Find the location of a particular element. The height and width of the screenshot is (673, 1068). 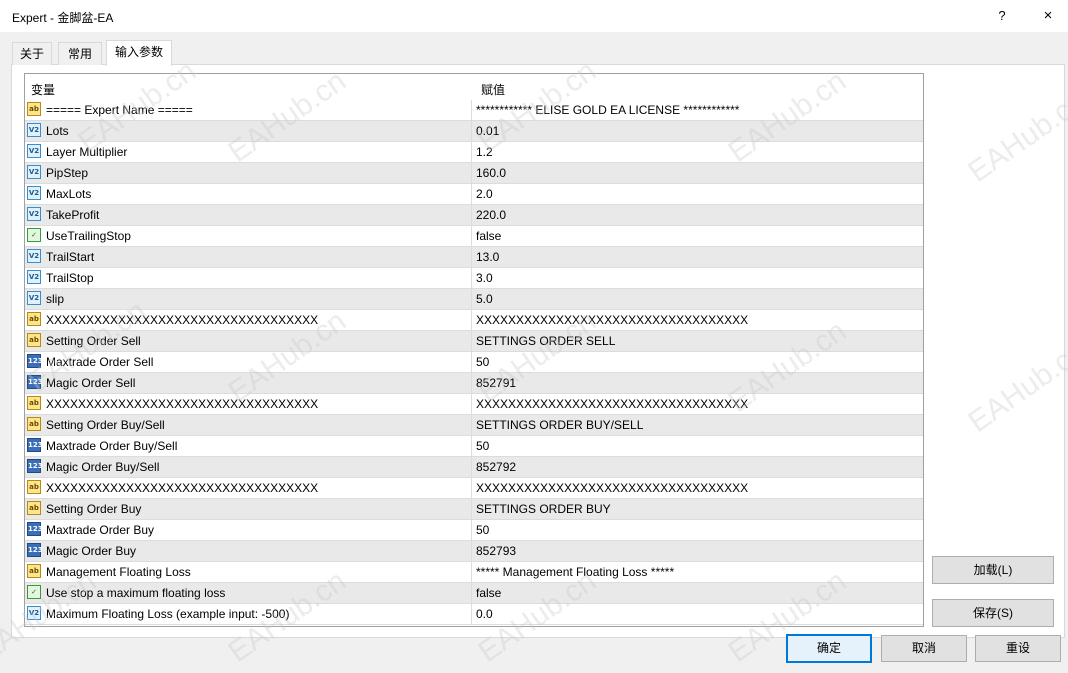

variable-cell: ab Management Floating Loss is located at coordinates (248, 572).